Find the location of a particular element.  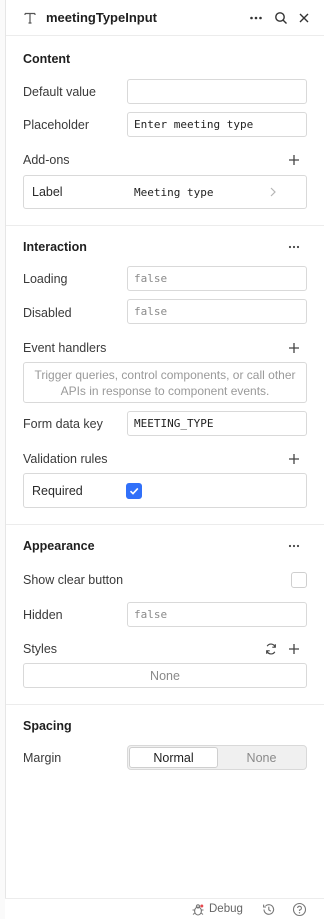

disabled-input: false is located at coordinates (217, 311).